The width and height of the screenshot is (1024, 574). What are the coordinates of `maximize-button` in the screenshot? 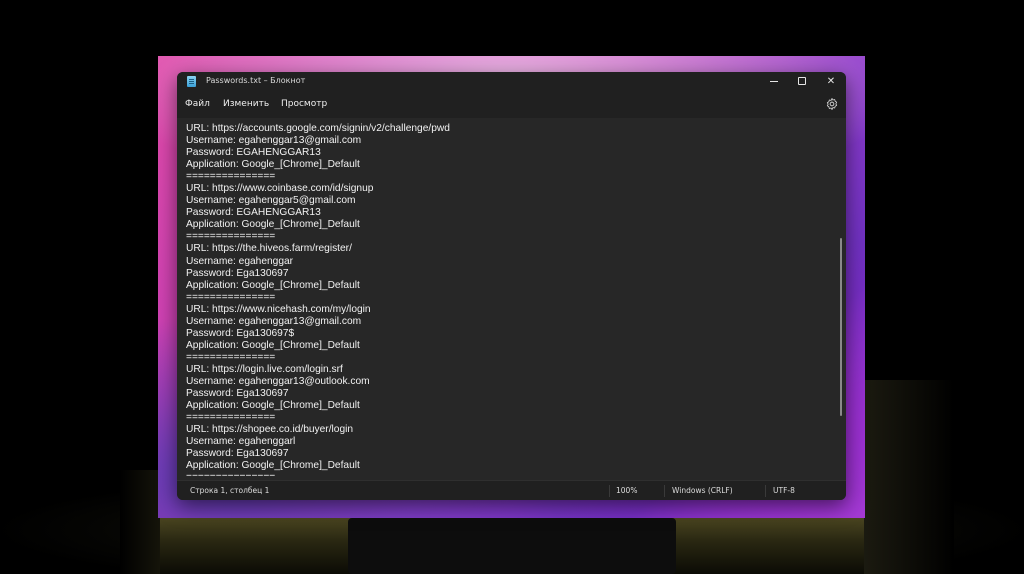 It's located at (802, 82).